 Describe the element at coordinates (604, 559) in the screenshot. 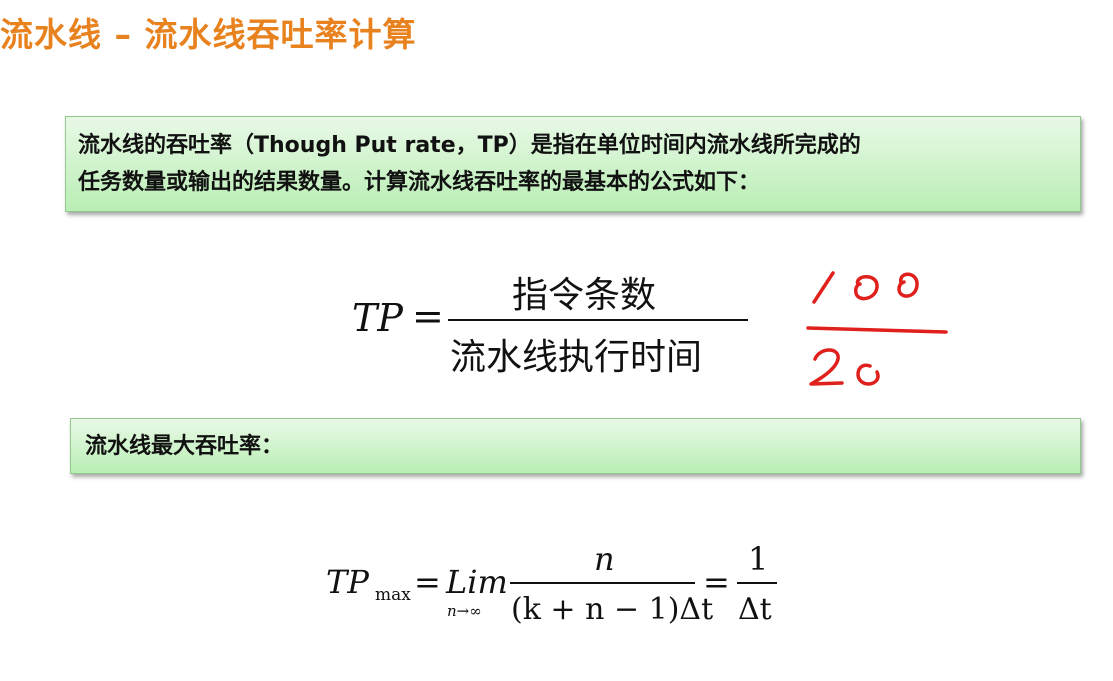

I see `formula2-frac1-numerator: n` at that location.